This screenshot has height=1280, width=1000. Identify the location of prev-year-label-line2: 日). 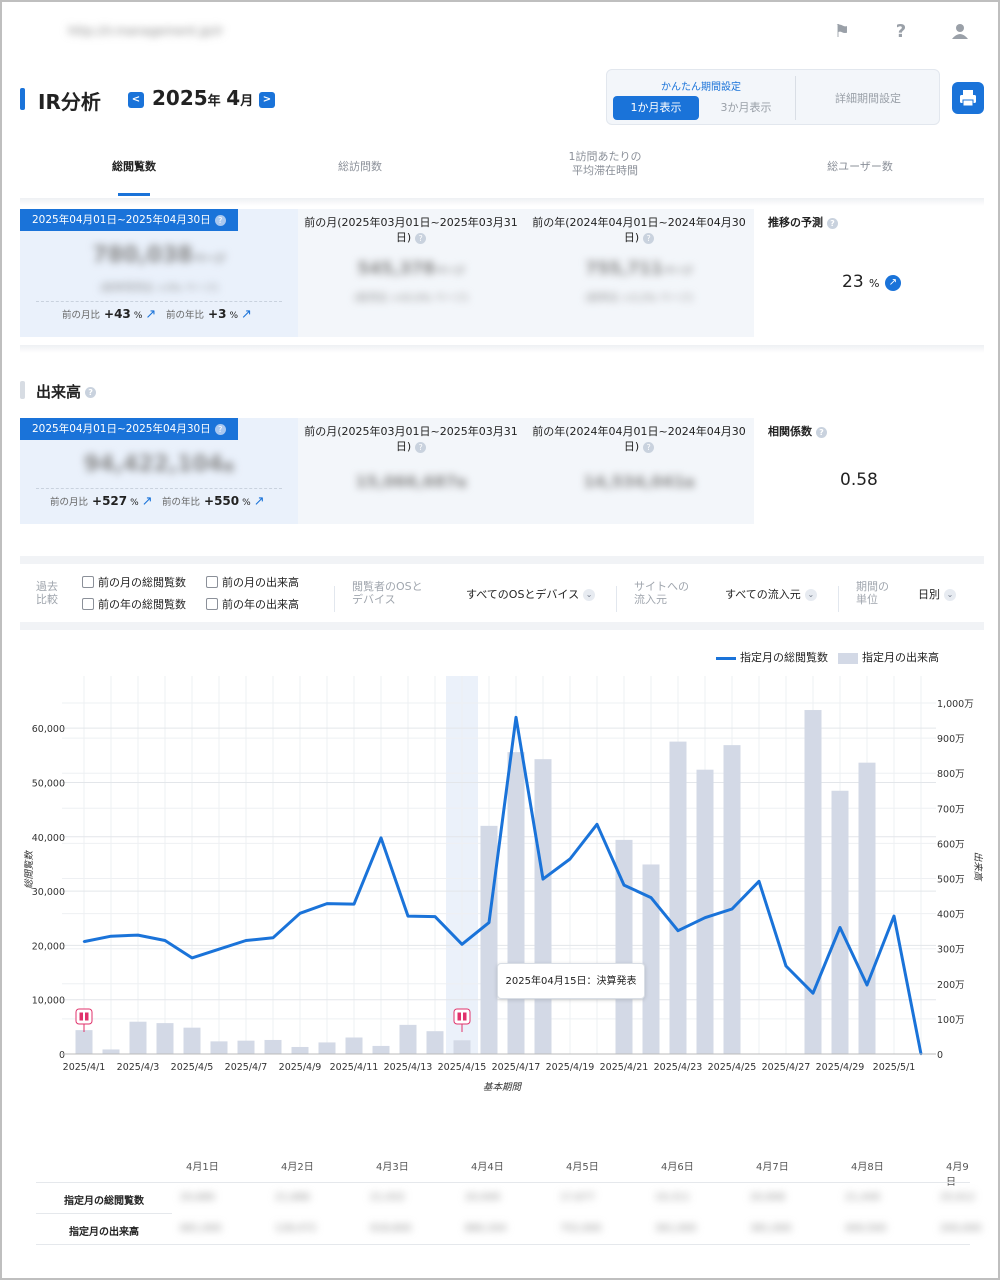
(631, 446).